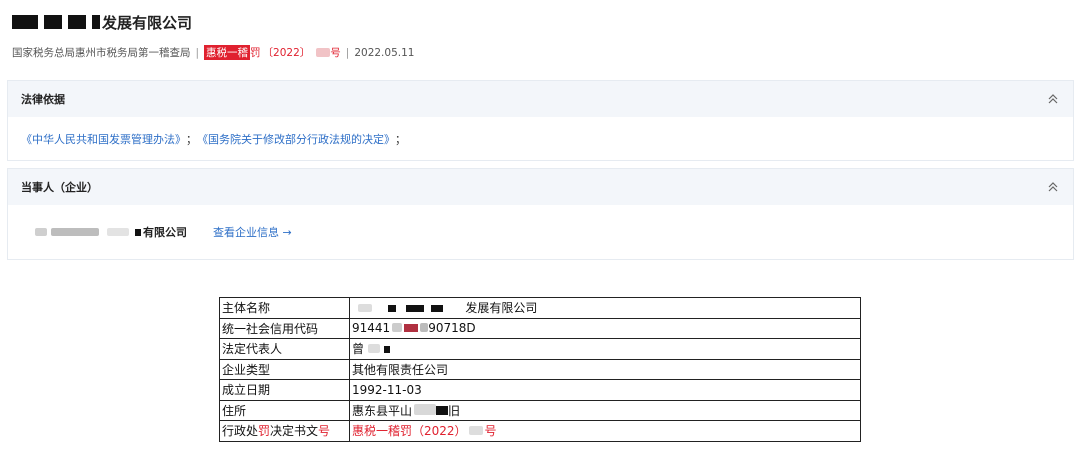  What do you see at coordinates (605, 308) in the screenshot?
I see `table-value: 发展有限公司` at bounding box center [605, 308].